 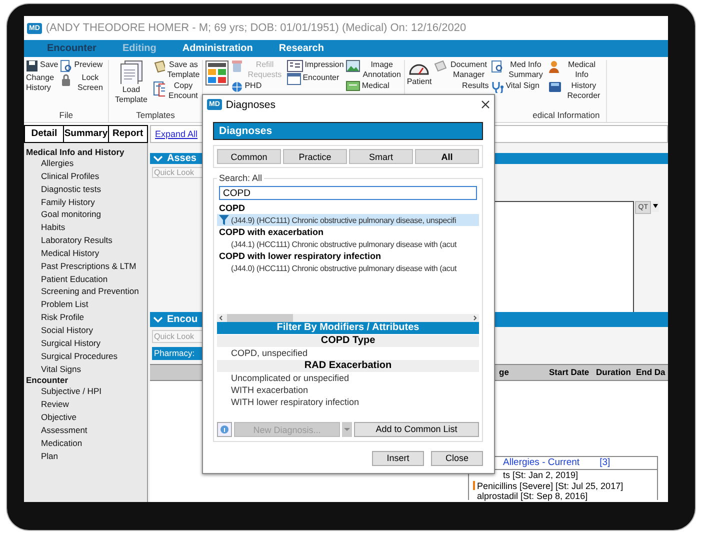 I want to click on tree-item: Screening and Prevention, so click(x=90, y=291).